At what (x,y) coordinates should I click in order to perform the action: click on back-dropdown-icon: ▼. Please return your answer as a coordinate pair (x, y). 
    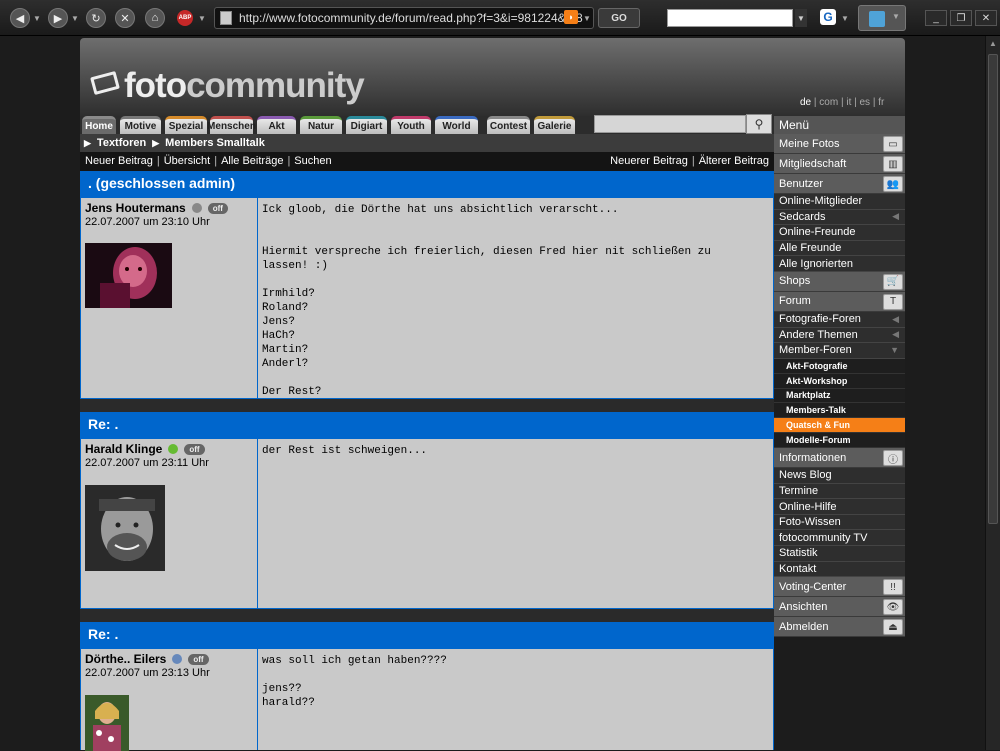
    Looking at the image, I should click on (37, 18).